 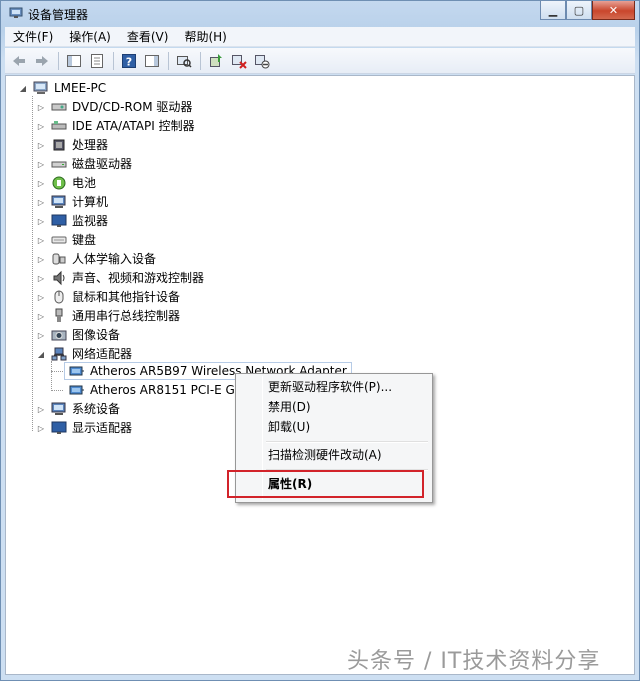 I want to click on tree-root: ◢ LMEE-PC, so click(x=62, y=88).